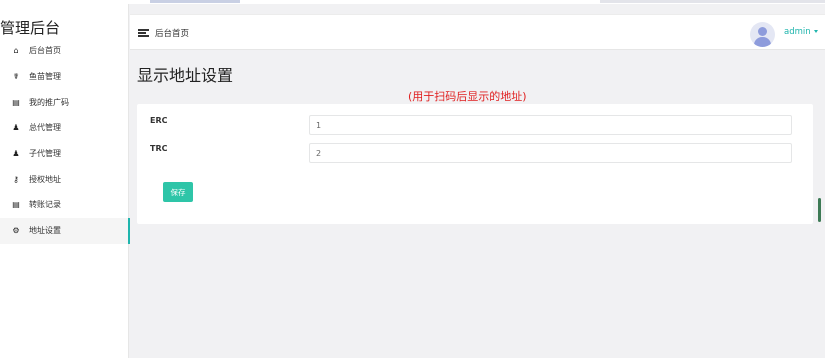 This screenshot has height=358, width=825. I want to click on sidebar-item-auth-address: ⚷ 授权地址, so click(64, 179).